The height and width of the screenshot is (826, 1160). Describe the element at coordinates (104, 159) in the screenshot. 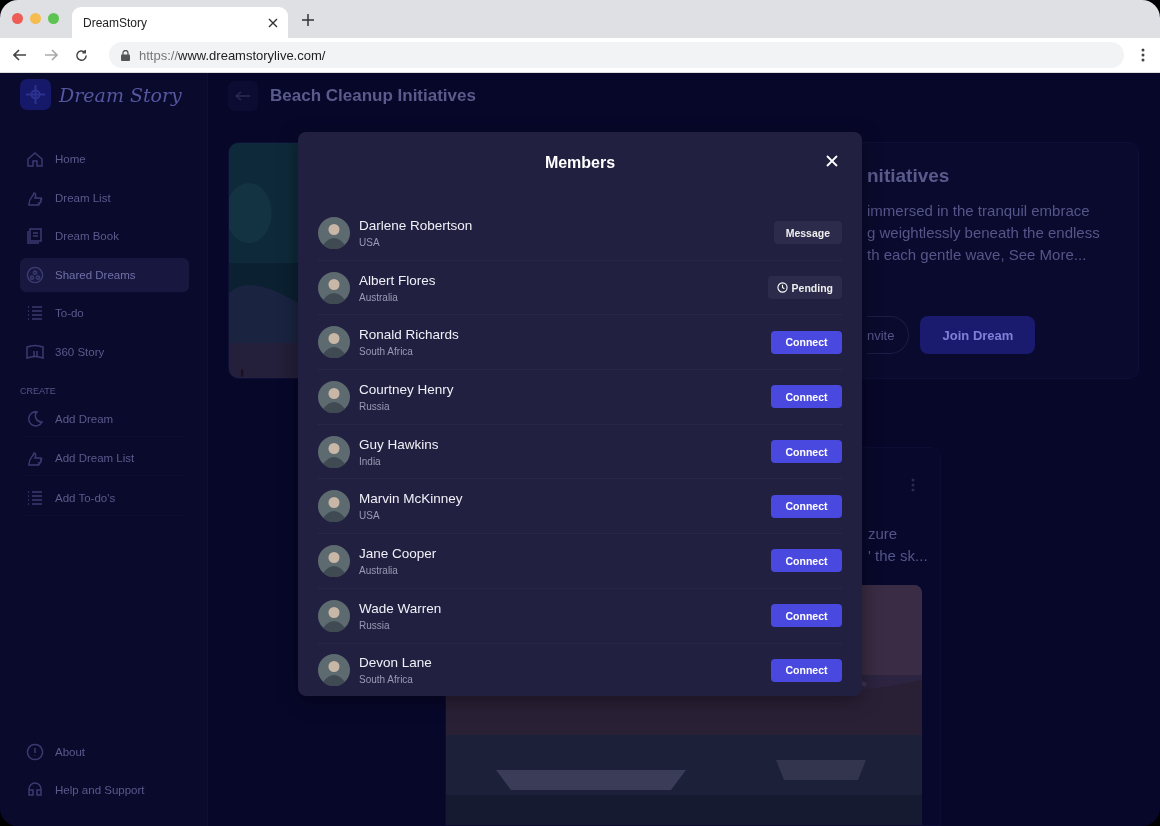

I see `nav-item: Home` at that location.